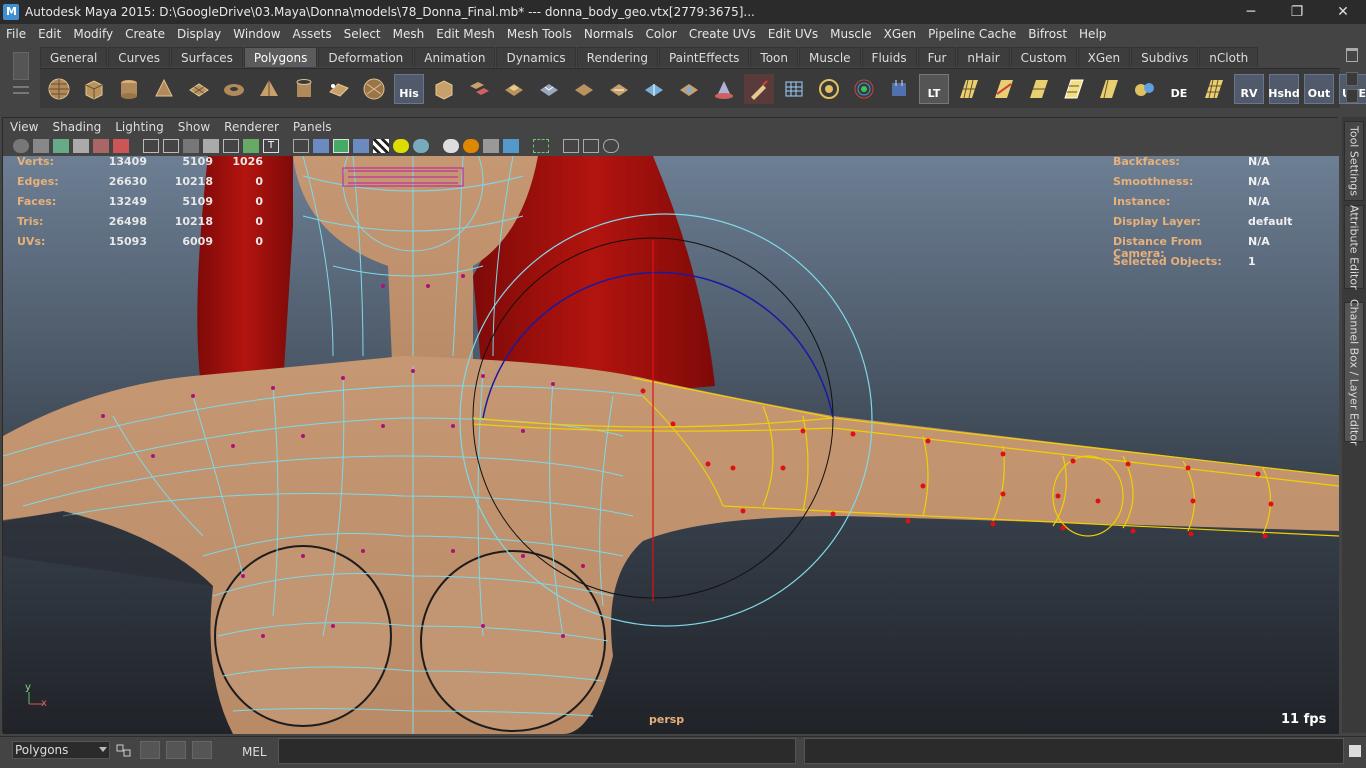 The height and width of the screenshot is (768, 1366). What do you see at coordinates (409, 88) in the screenshot?
I see `history-toggle-button: His` at bounding box center [409, 88].